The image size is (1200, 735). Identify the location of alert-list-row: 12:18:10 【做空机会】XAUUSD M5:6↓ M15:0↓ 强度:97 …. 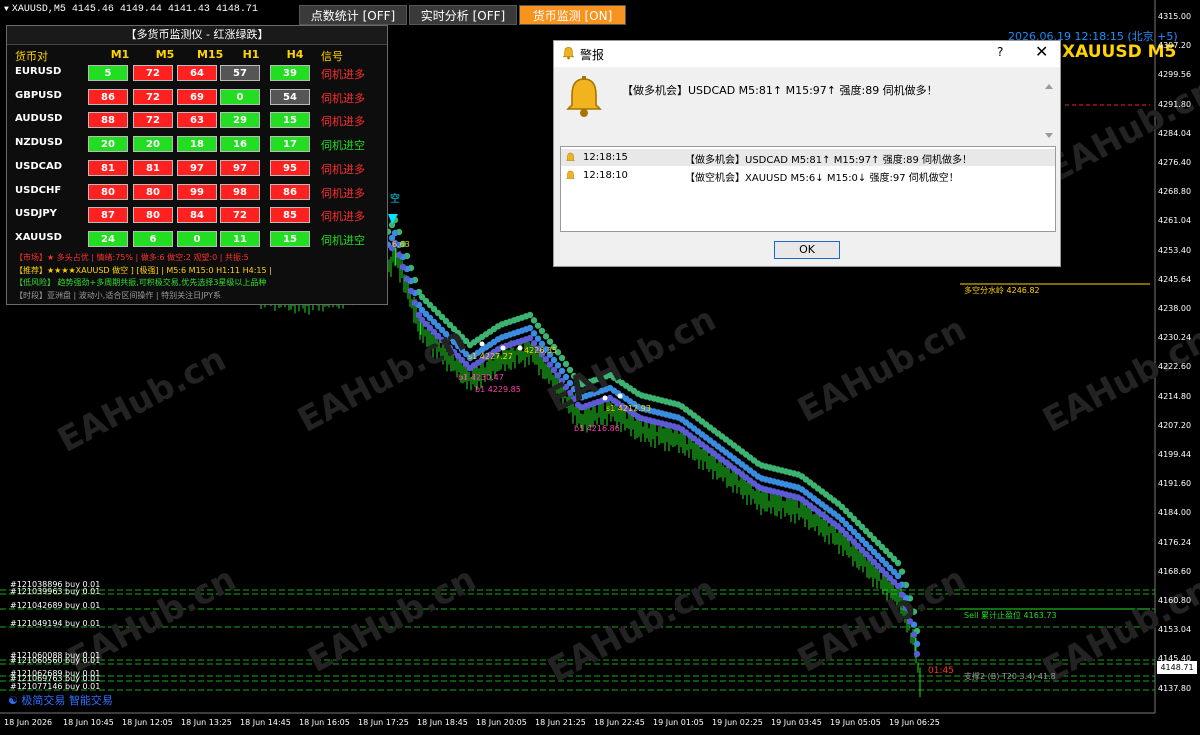
(808, 175).